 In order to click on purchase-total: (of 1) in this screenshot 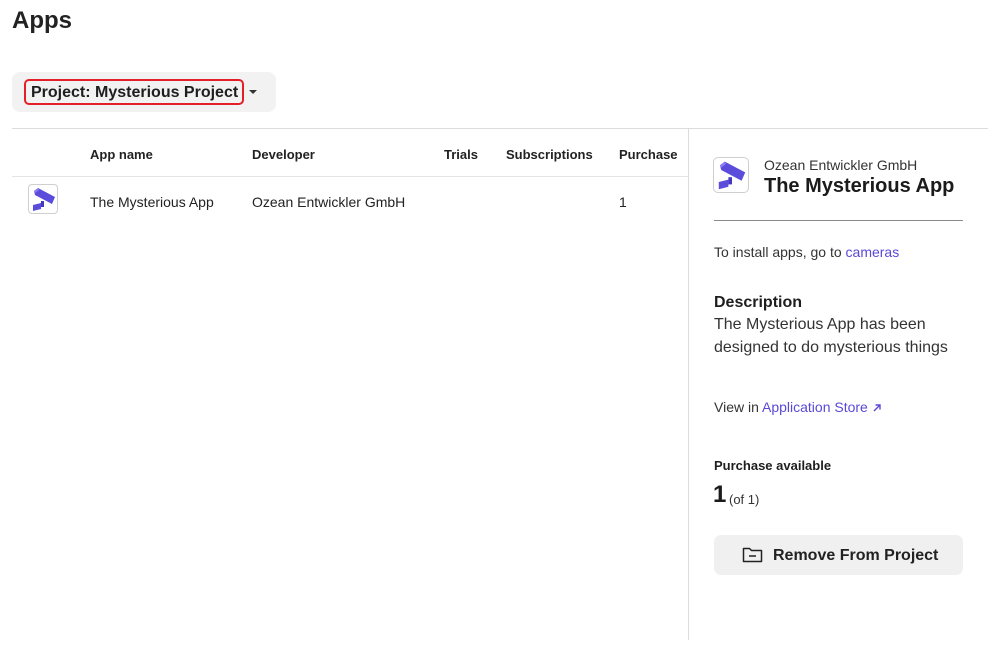, I will do `click(744, 499)`.